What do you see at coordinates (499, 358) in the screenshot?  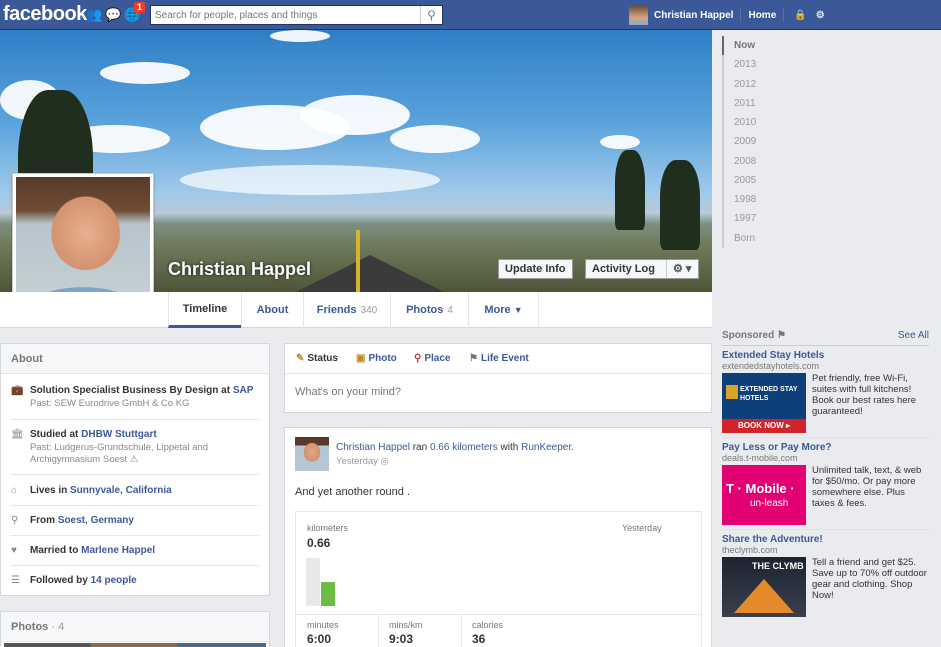 I see `tab-life-event: ⚑ Life Event` at bounding box center [499, 358].